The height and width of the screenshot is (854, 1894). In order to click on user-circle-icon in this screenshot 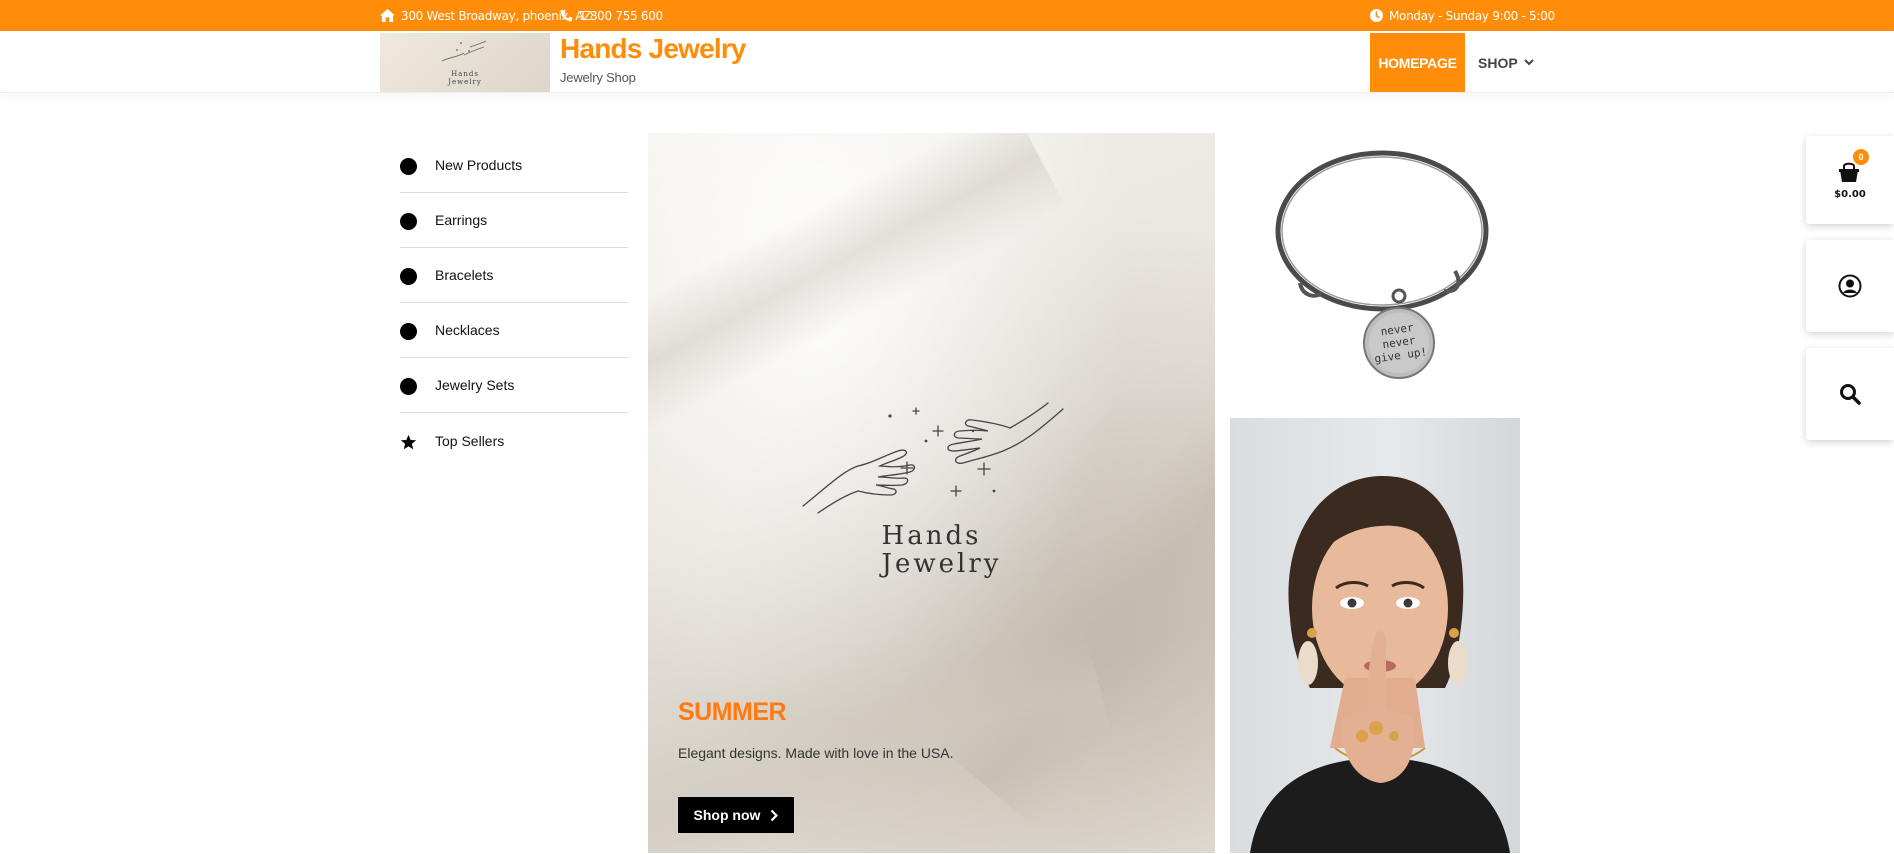, I will do `click(1850, 286)`.